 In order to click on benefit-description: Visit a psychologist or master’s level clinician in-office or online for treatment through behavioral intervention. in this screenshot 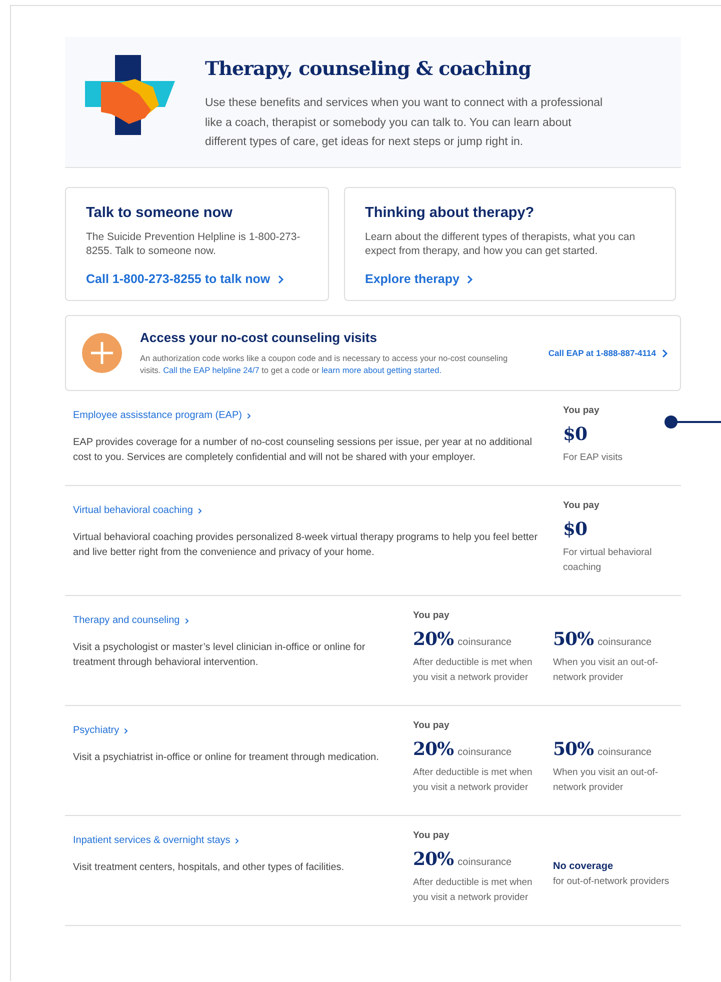, I will do `click(219, 655)`.